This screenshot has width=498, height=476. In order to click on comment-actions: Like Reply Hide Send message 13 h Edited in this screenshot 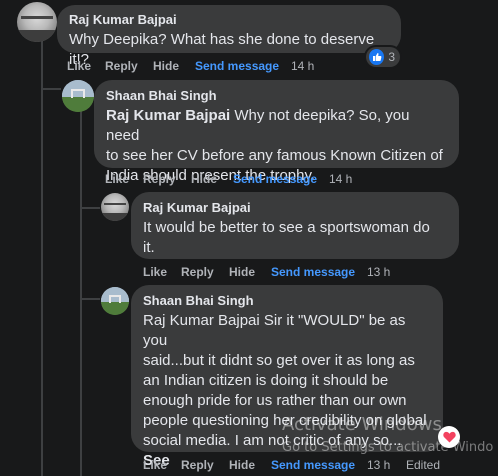, I will do `click(293, 465)`.